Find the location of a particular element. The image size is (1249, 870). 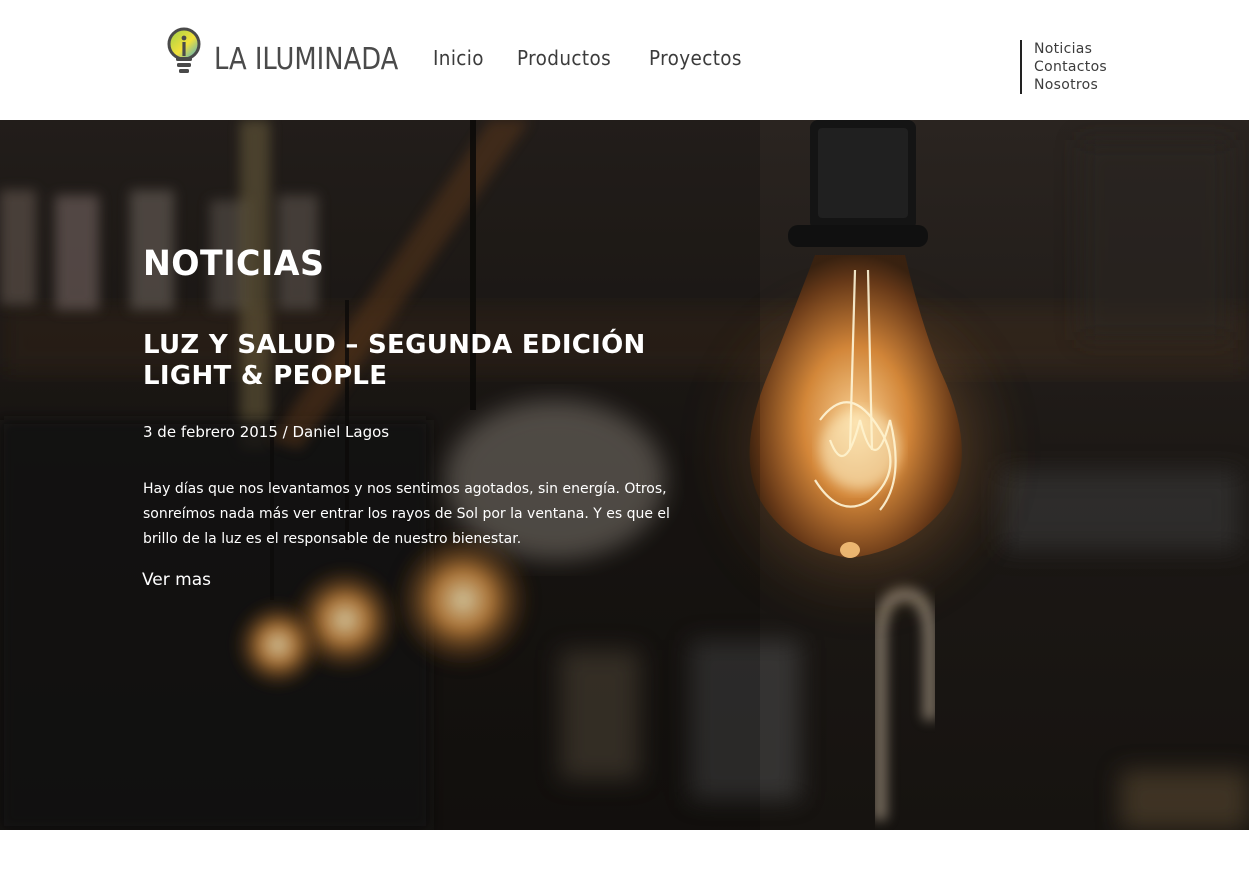

lightbulb-icon is located at coordinates (184, 50).